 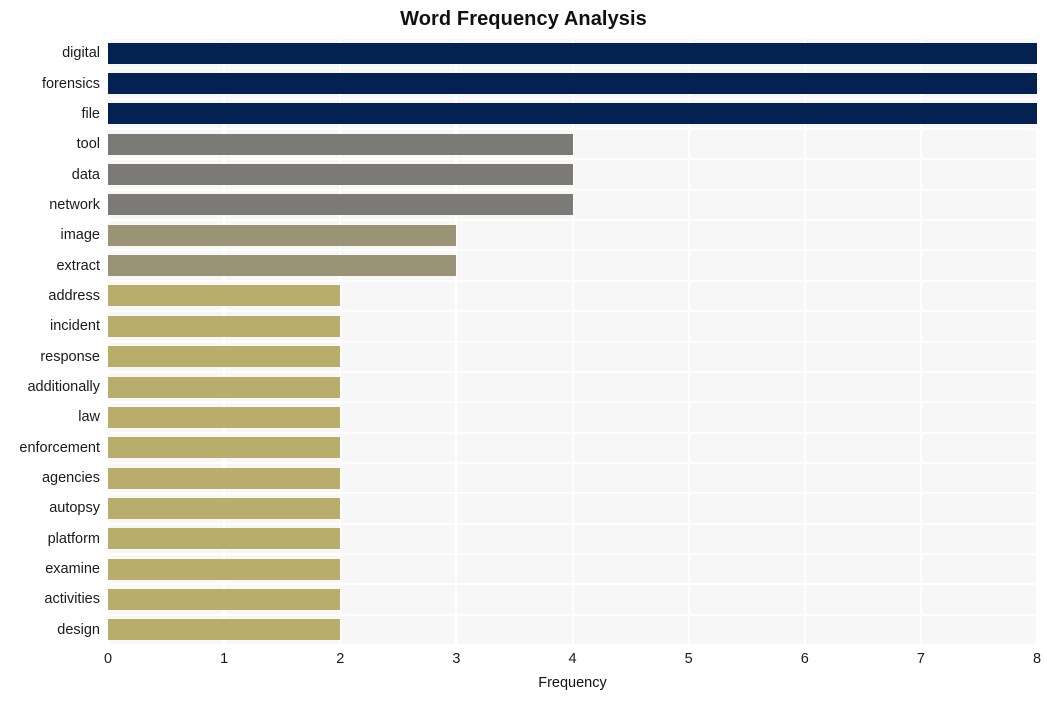 What do you see at coordinates (74, 295) in the screenshot?
I see `y-axis-tick-label: address` at bounding box center [74, 295].